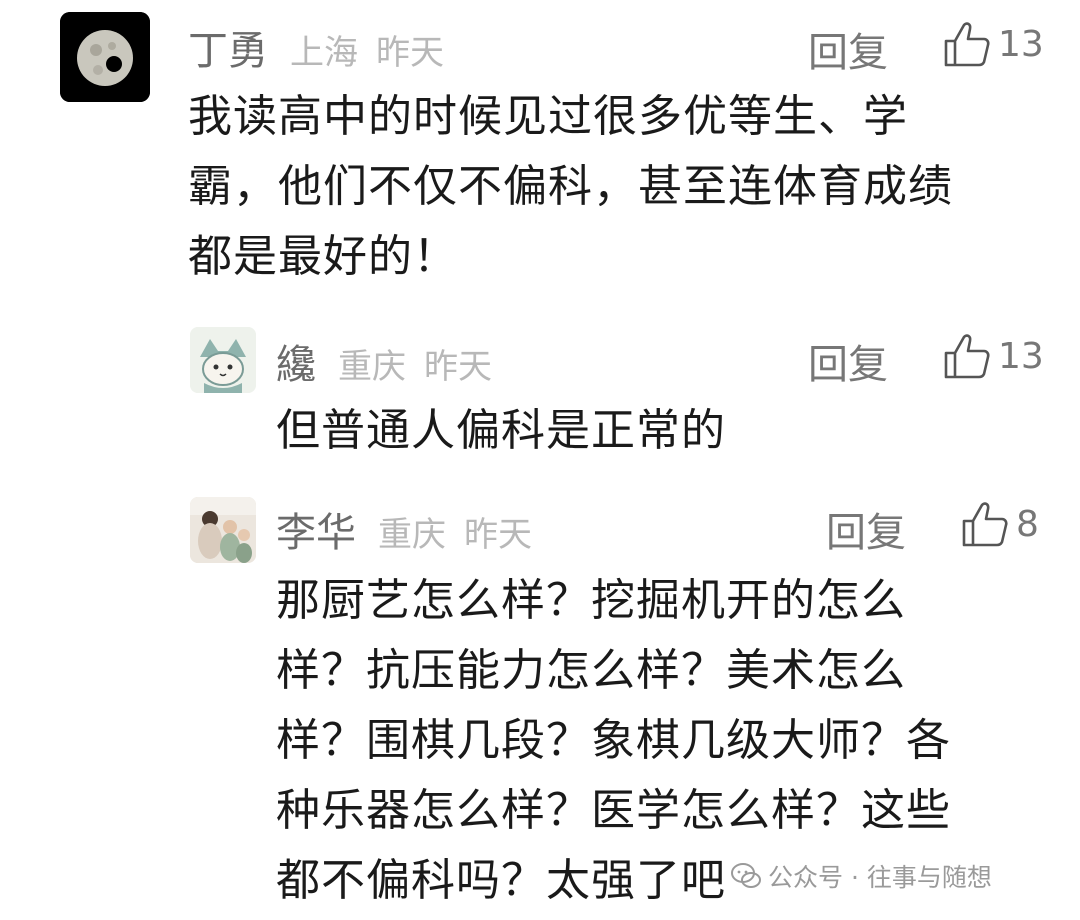 This screenshot has width=1080, height=920. I want to click on author-name: 纔, so click(296, 361).